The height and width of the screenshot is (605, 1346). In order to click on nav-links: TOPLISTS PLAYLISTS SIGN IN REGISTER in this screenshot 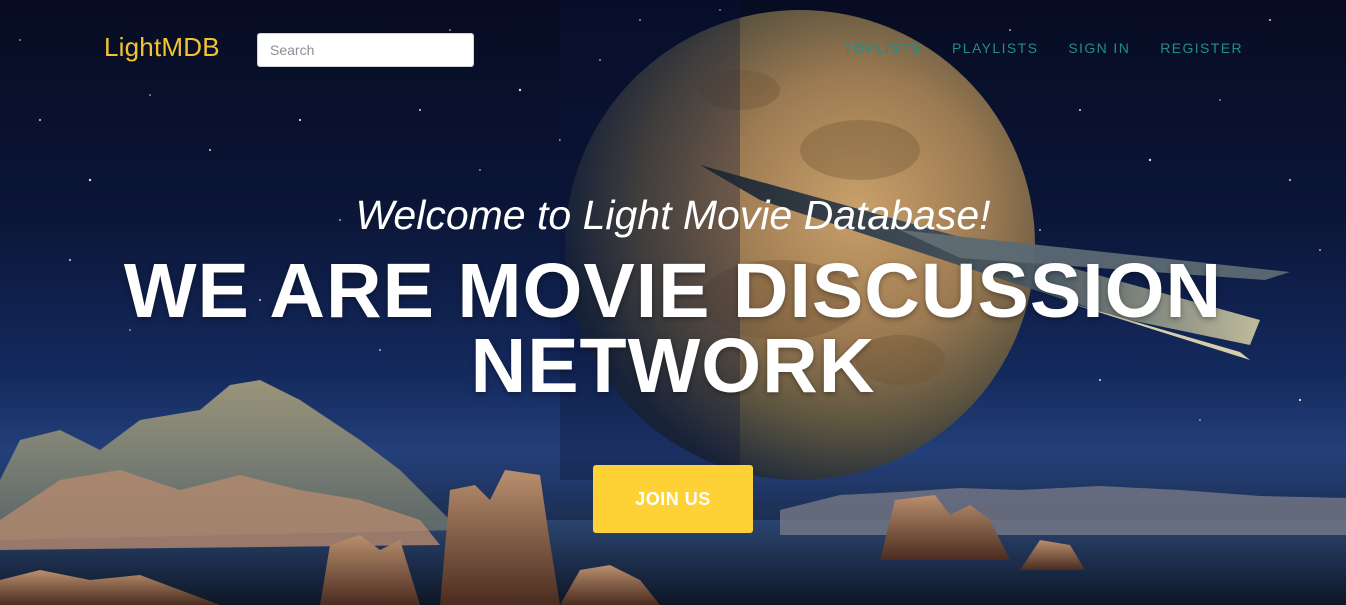, I will do `click(1043, 48)`.